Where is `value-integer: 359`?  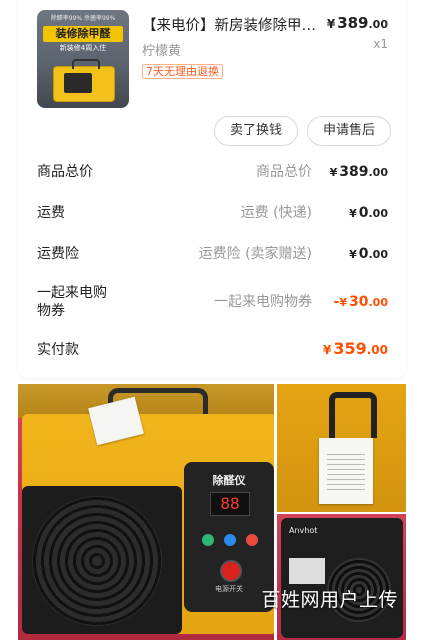
value-integer: 359 is located at coordinates (350, 348).